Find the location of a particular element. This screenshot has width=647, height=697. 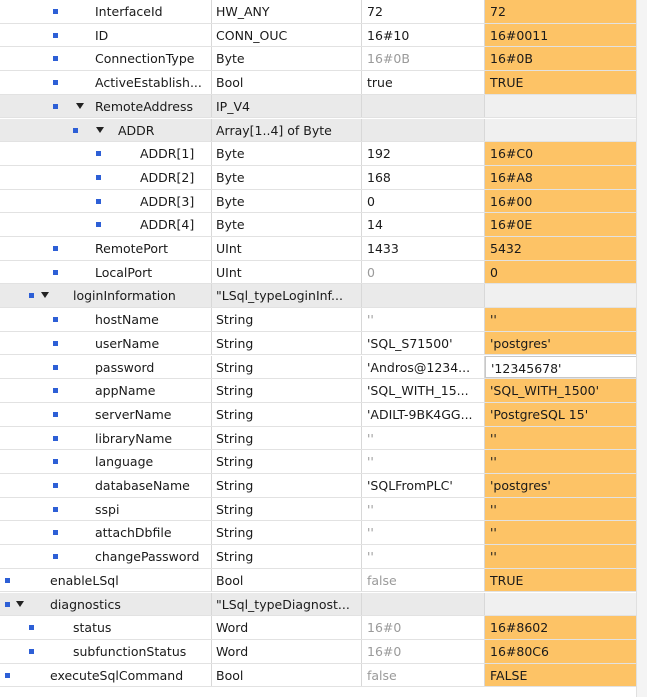

table-row: ID CONN_OUC 16#10 16#0011 is located at coordinates (318, 35).